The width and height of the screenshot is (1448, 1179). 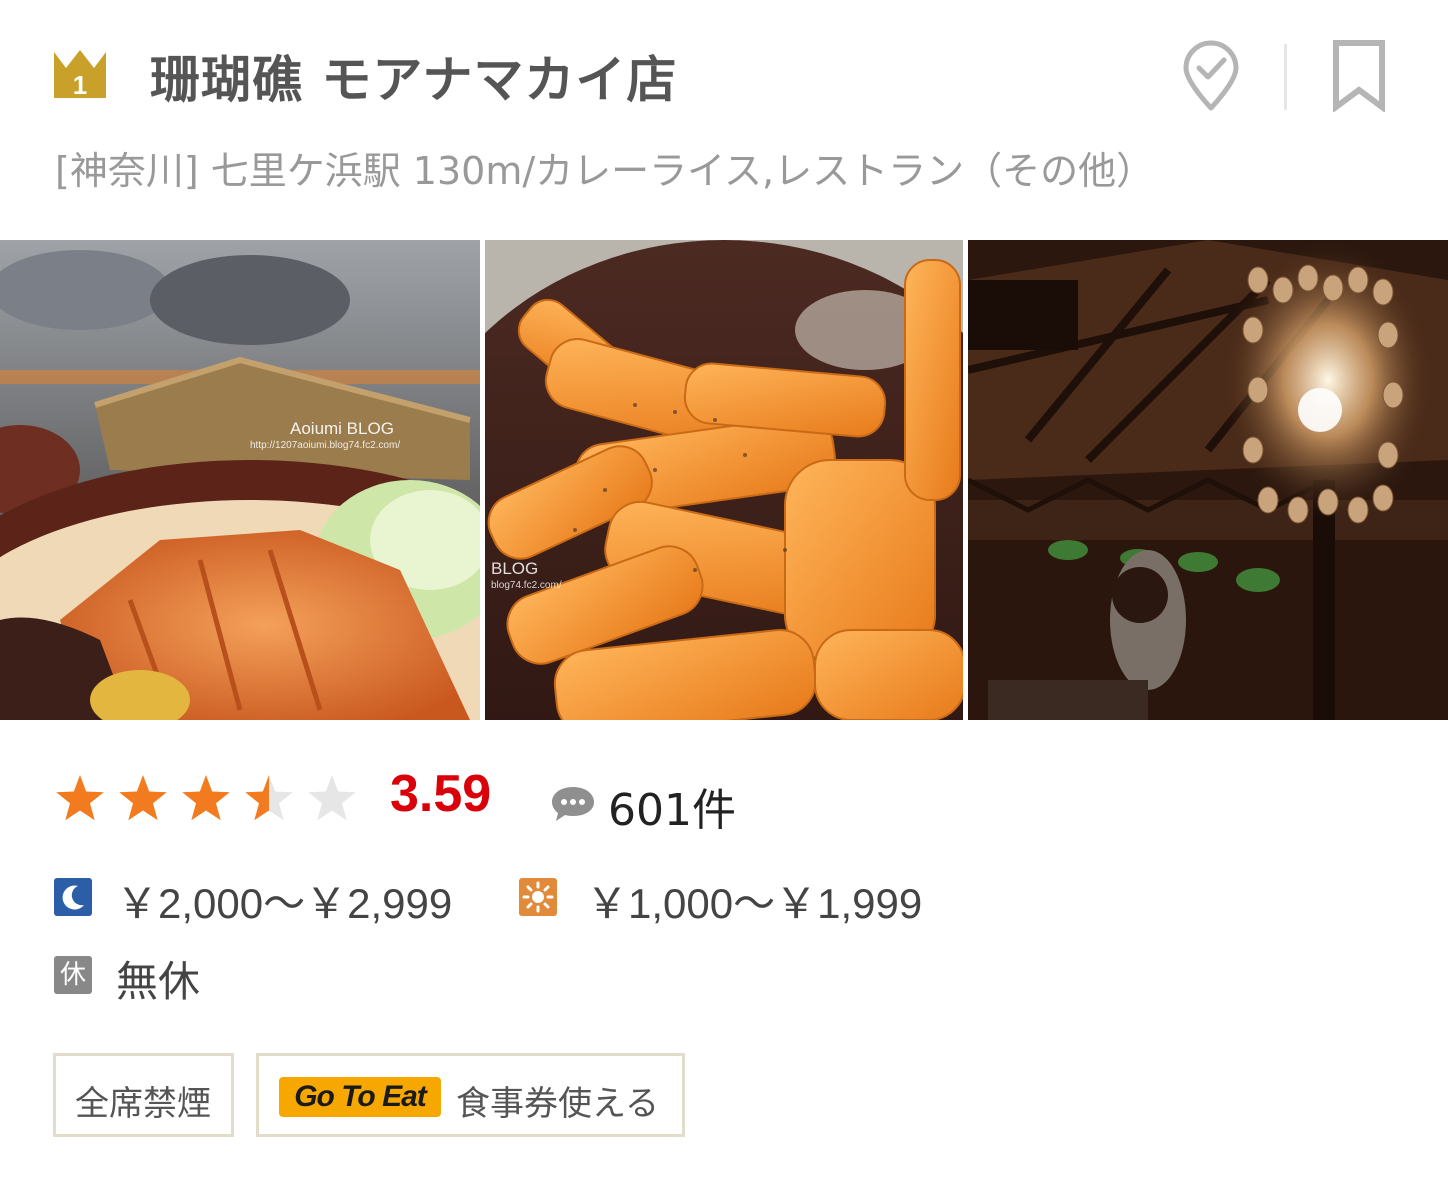 What do you see at coordinates (1285, 77) in the screenshot?
I see `header-divider` at bounding box center [1285, 77].